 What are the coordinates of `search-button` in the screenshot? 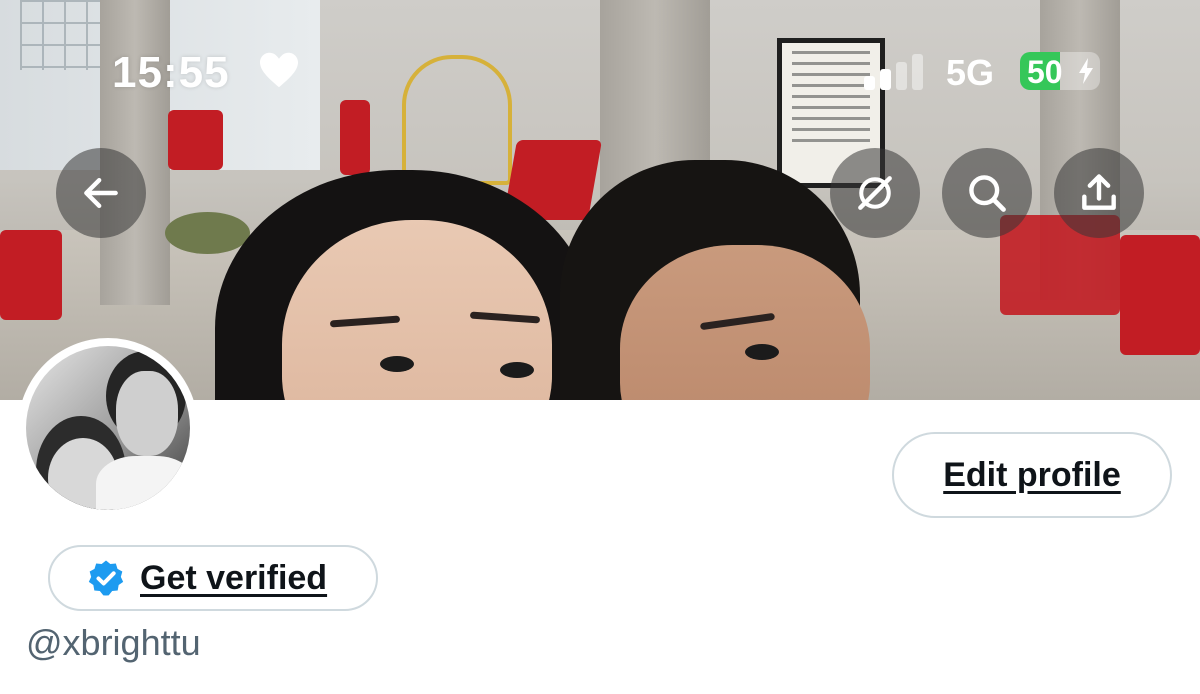 It's located at (987, 193).